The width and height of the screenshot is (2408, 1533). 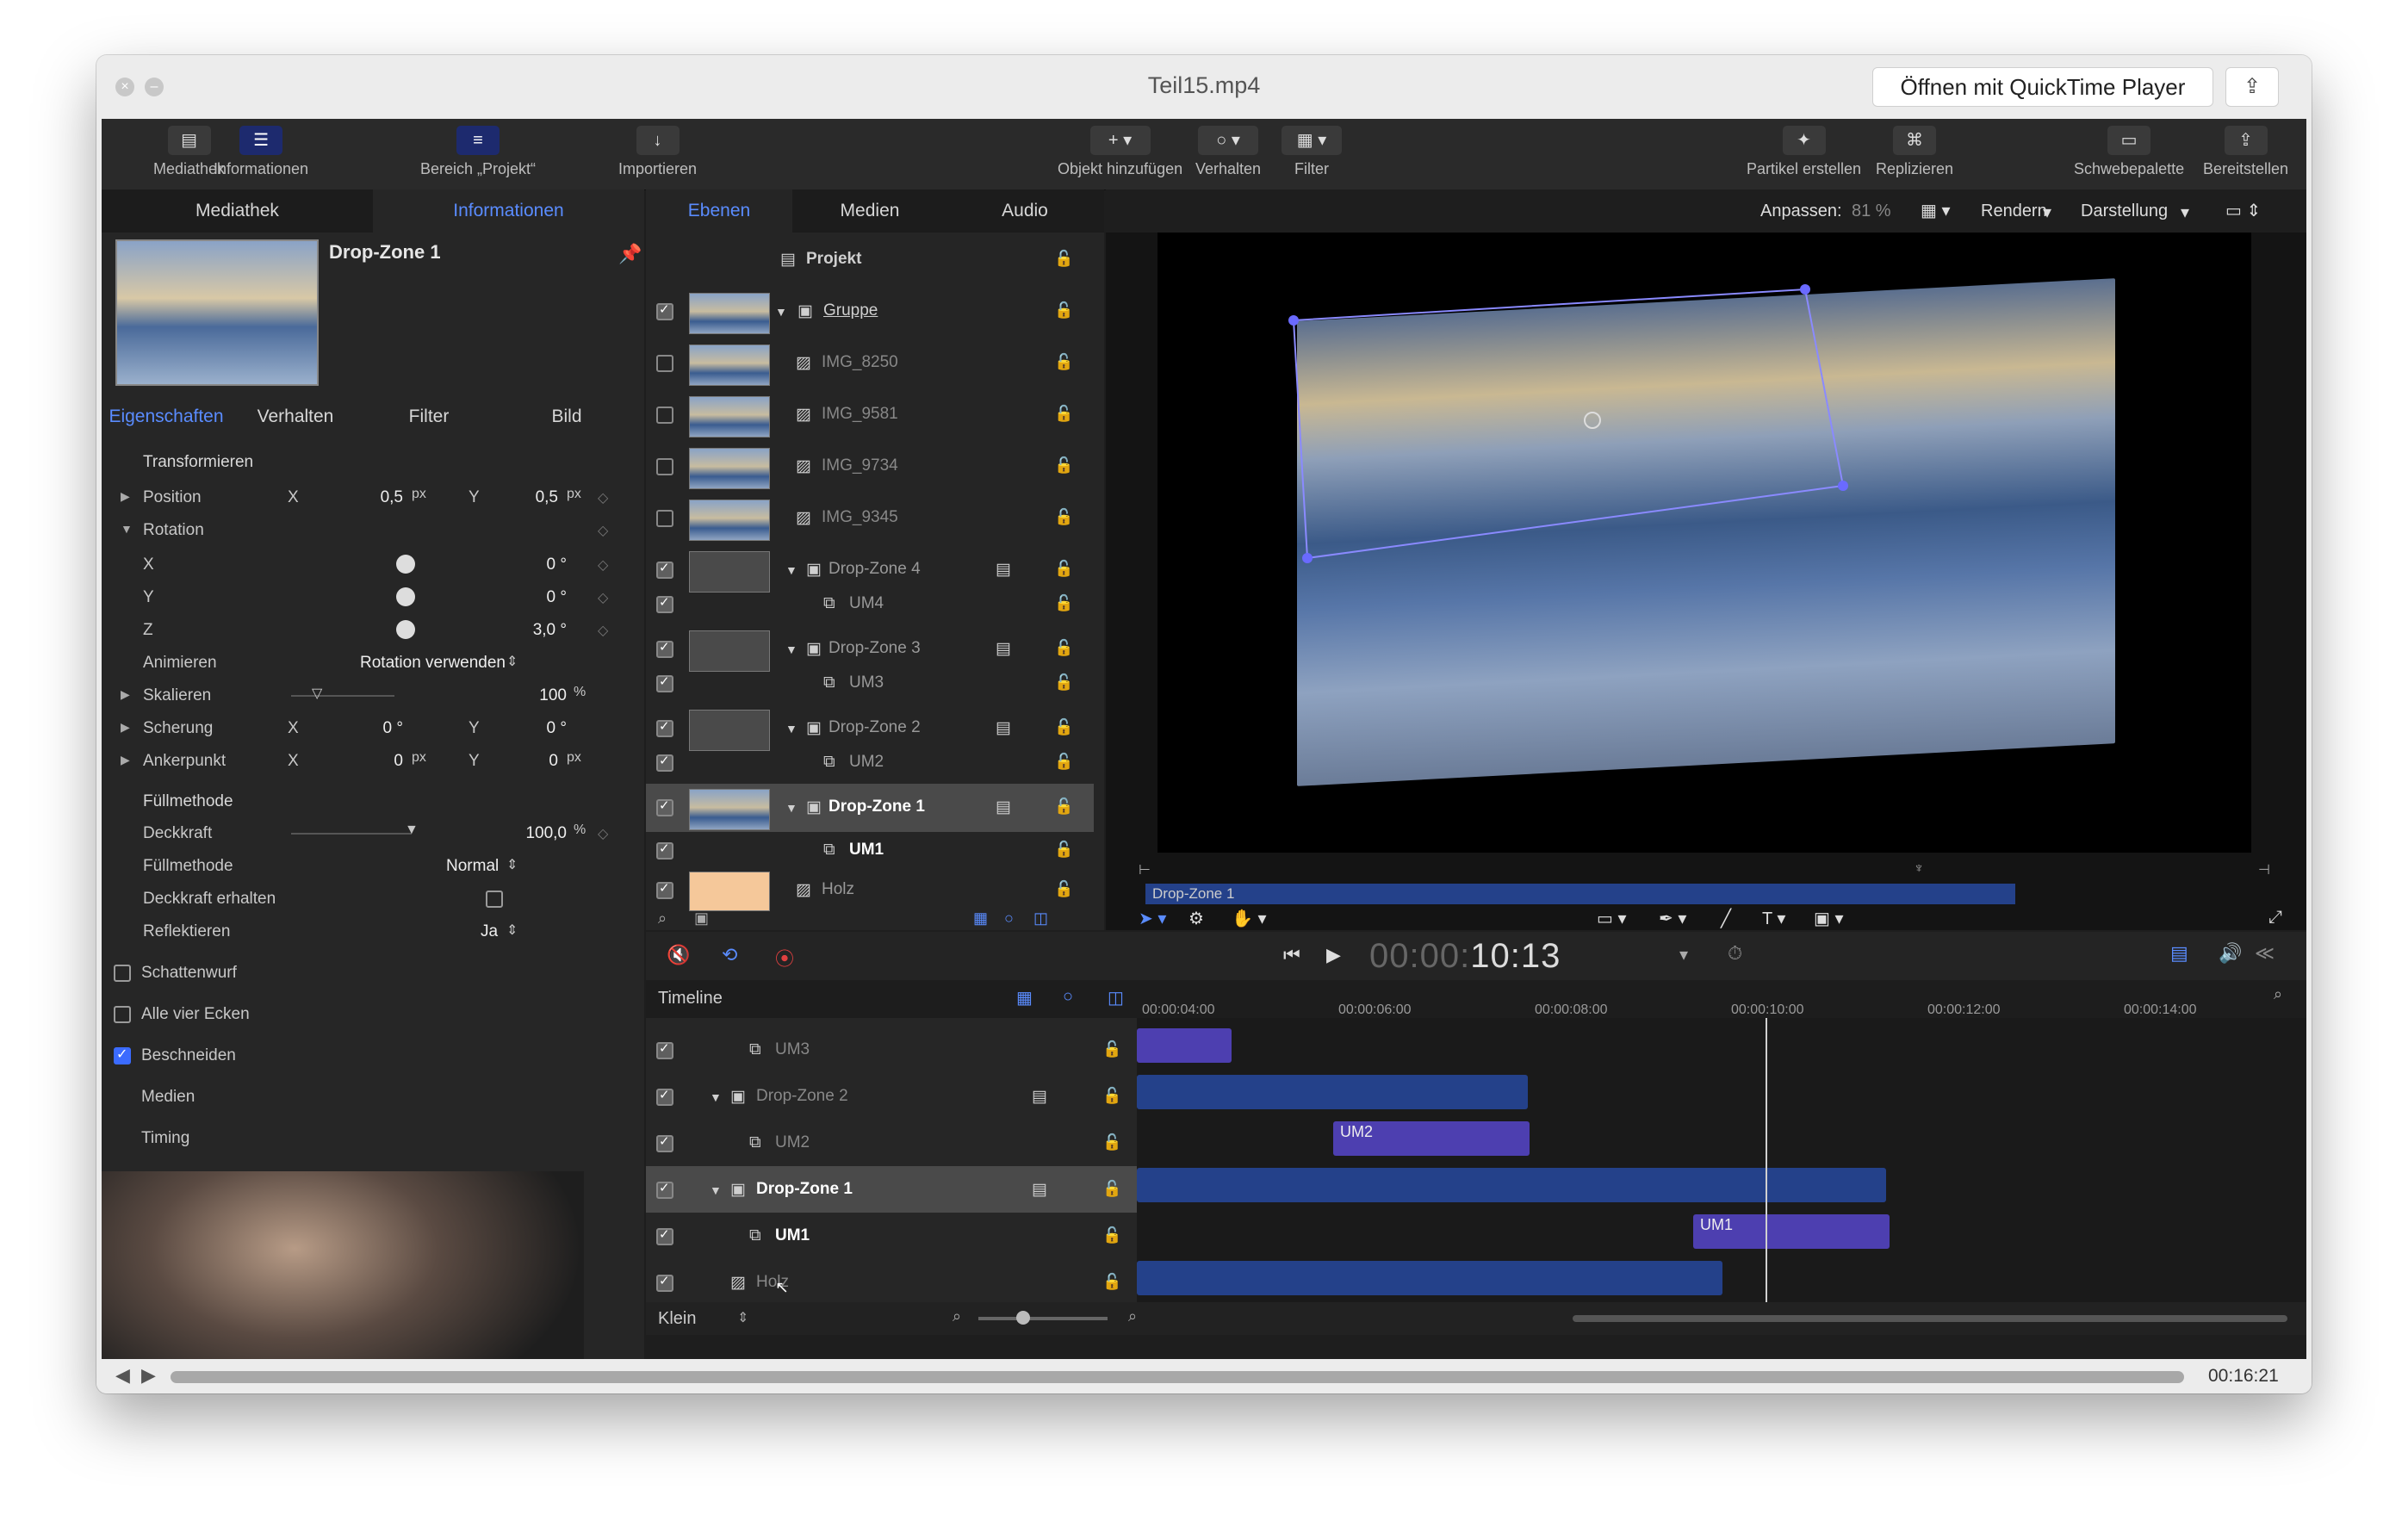 What do you see at coordinates (2275, 918) in the screenshot?
I see `fullscreen-icon: ⤢` at bounding box center [2275, 918].